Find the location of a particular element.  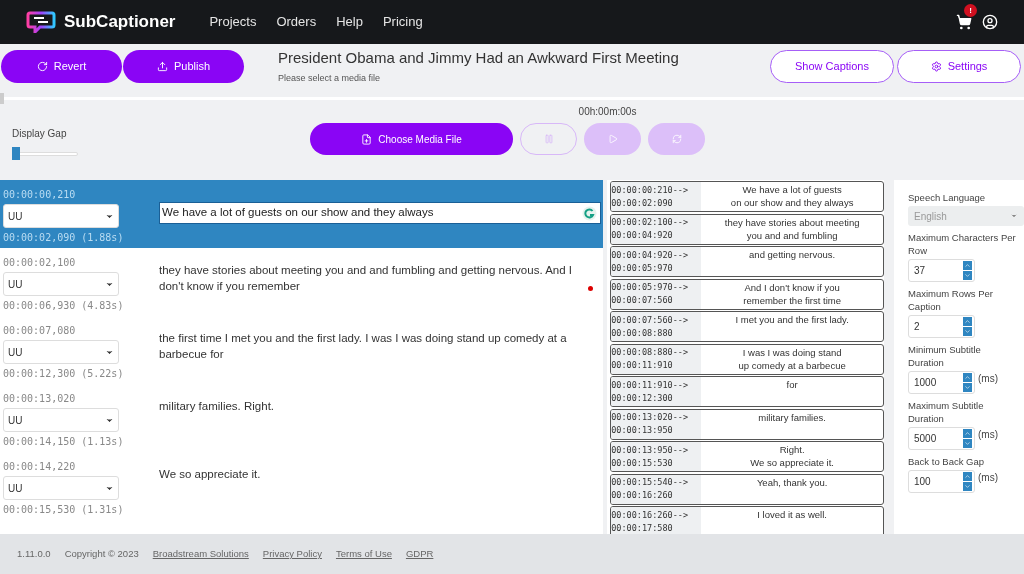

version-text: 1.11.0.0 is located at coordinates (34, 553).